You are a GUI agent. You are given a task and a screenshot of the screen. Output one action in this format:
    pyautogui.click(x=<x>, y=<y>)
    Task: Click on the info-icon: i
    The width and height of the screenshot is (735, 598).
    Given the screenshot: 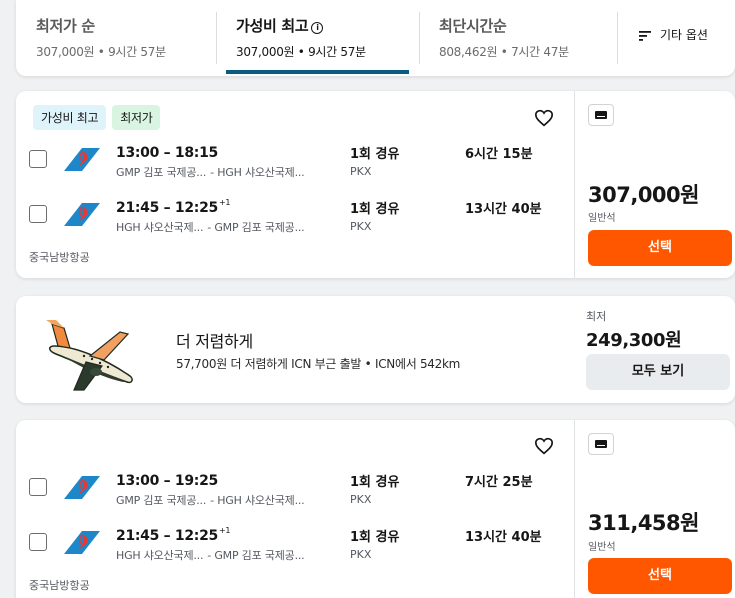 What is the action you would take?
    pyautogui.click(x=317, y=28)
    